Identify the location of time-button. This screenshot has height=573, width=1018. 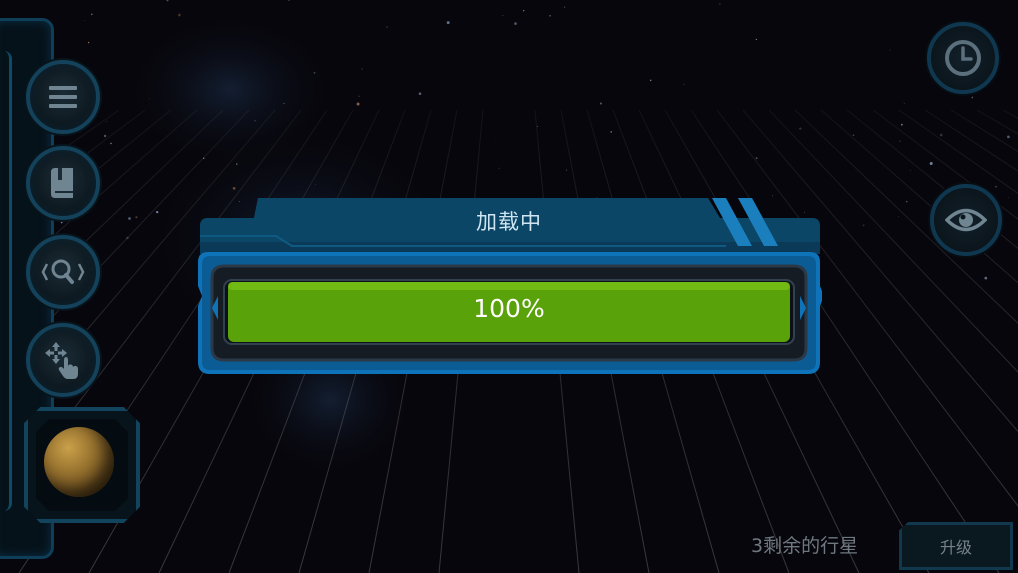
(963, 58).